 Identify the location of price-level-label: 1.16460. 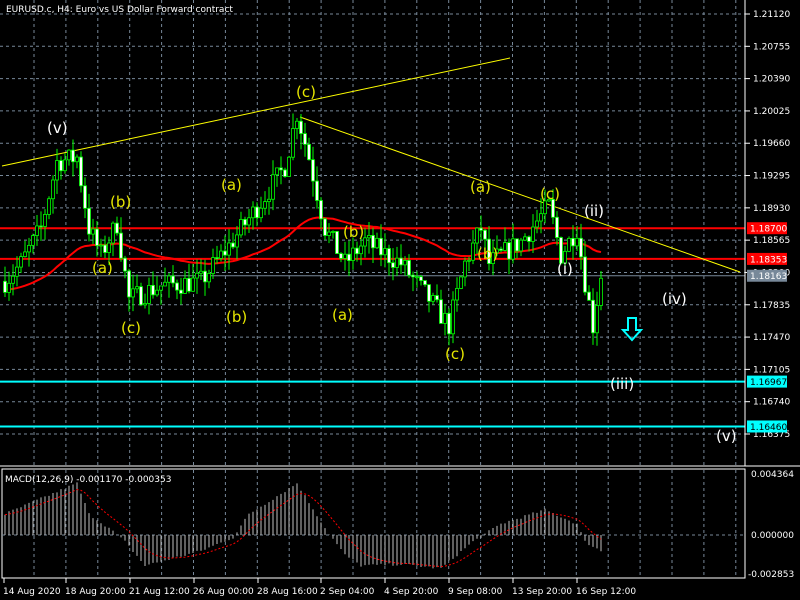
(768, 428).